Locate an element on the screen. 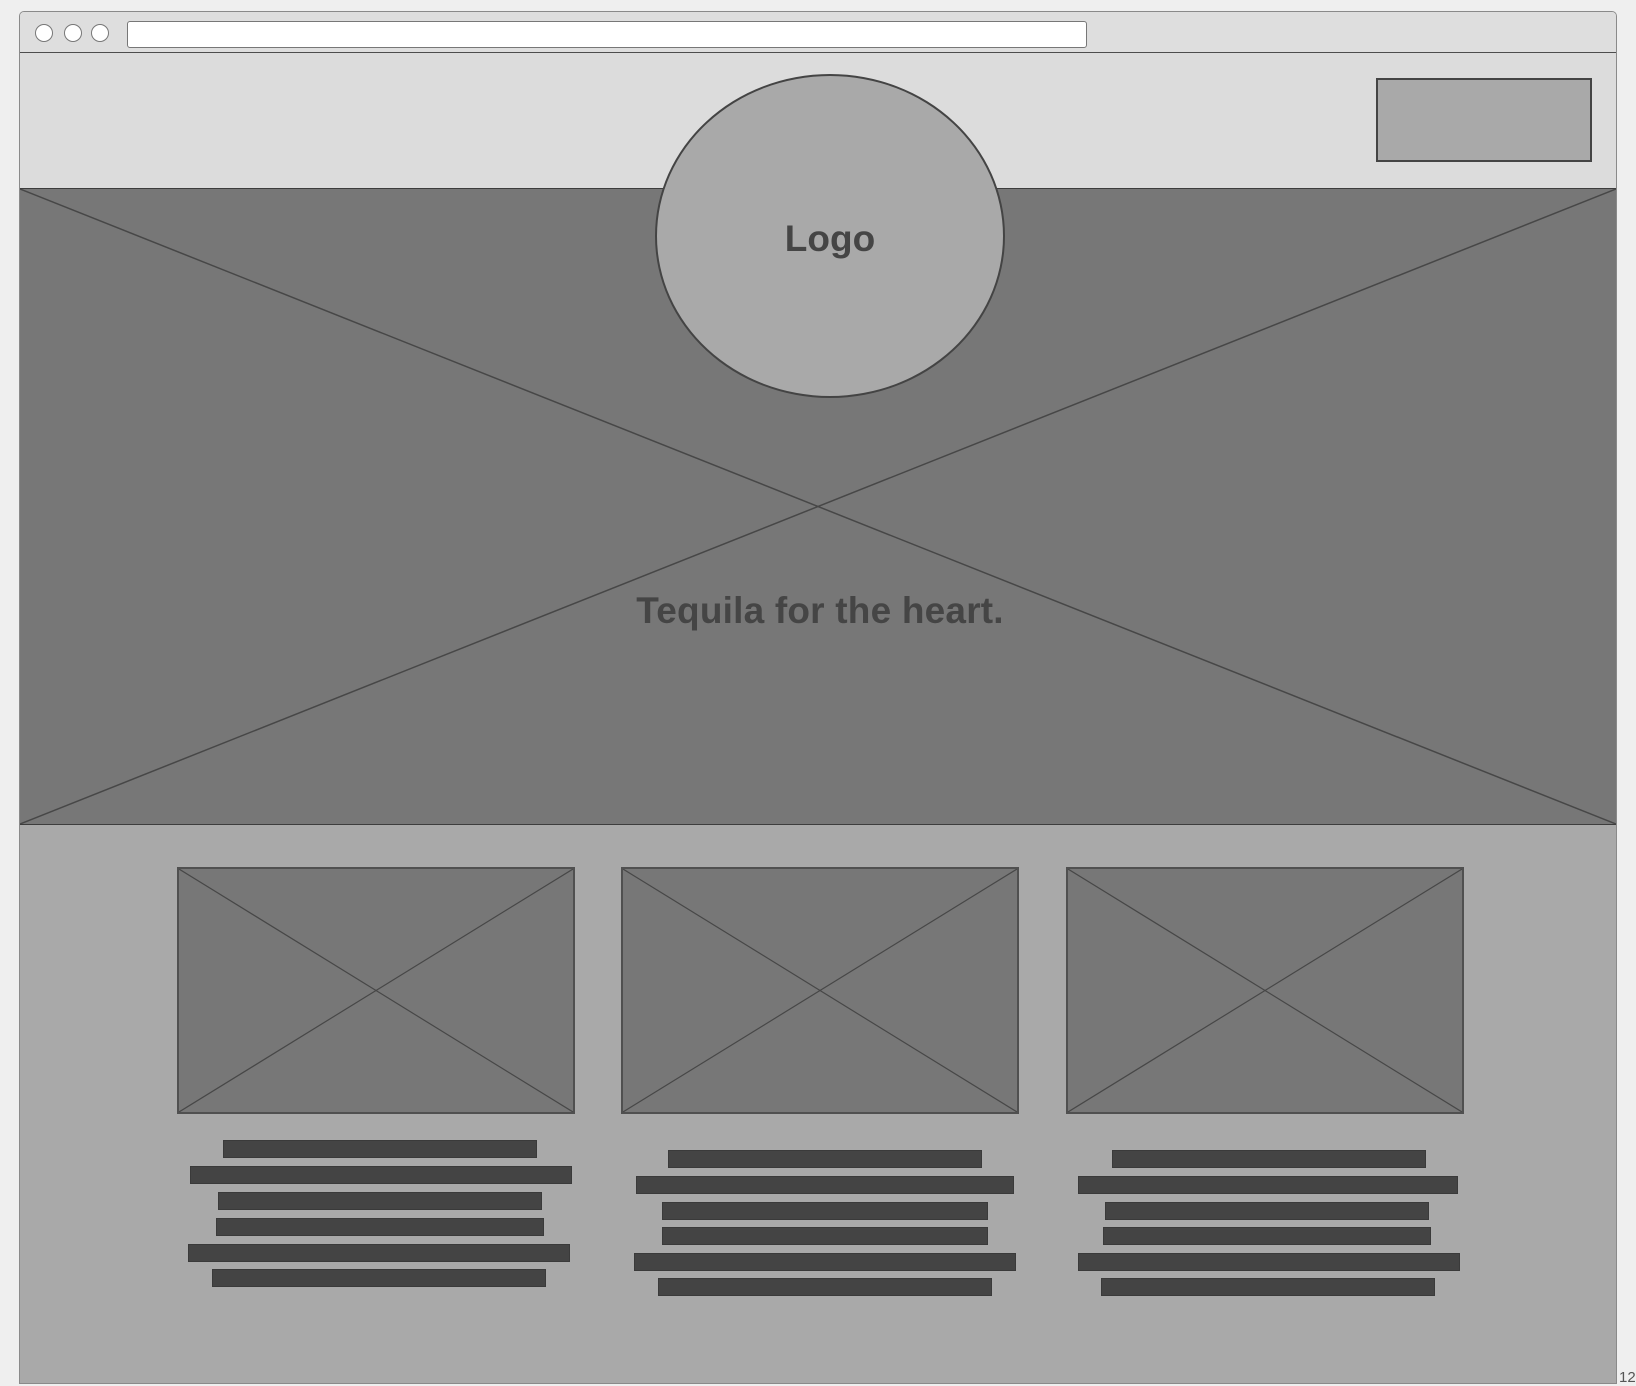 Image resolution: width=1636 pixels, height=1386 pixels. hero-tagline: Tequila for the heart. is located at coordinates (820, 610).